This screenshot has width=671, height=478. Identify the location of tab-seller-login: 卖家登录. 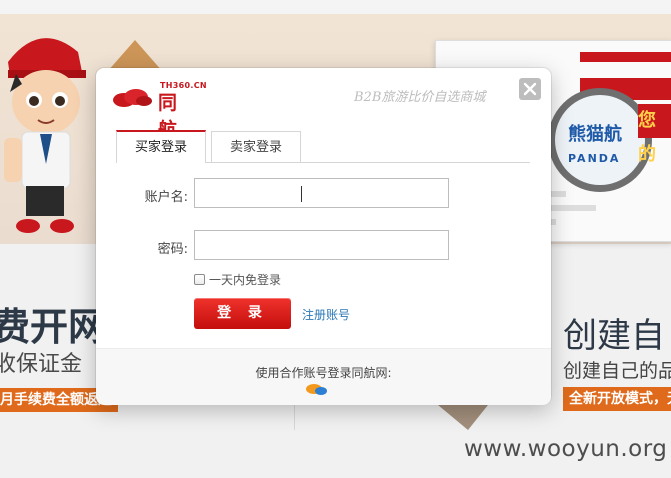
(256, 146).